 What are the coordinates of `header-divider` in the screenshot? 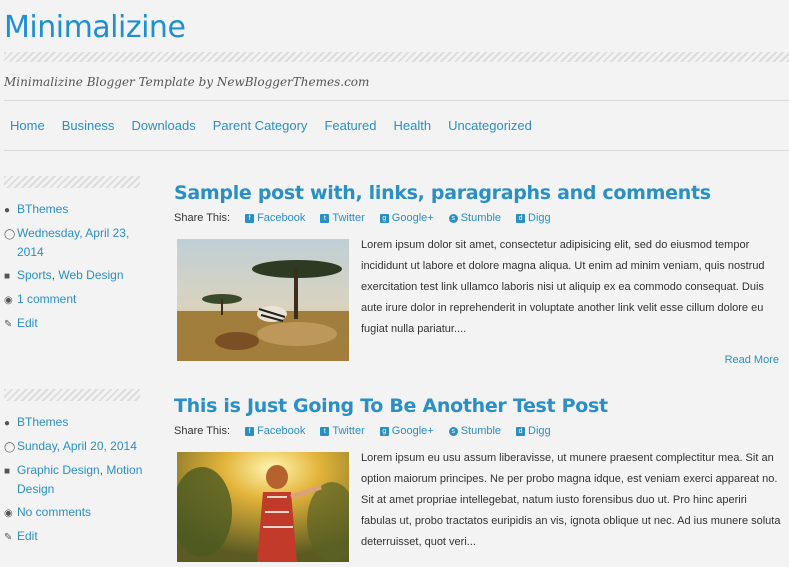 It's located at (396, 100).